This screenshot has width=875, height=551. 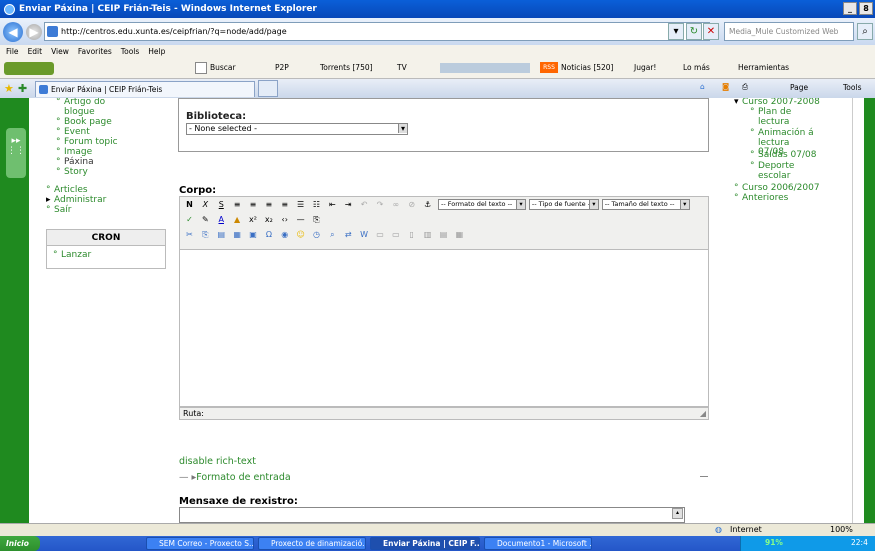 What do you see at coordinates (427, 234) in the screenshot?
I see `merge-icon: ▥` at bounding box center [427, 234].